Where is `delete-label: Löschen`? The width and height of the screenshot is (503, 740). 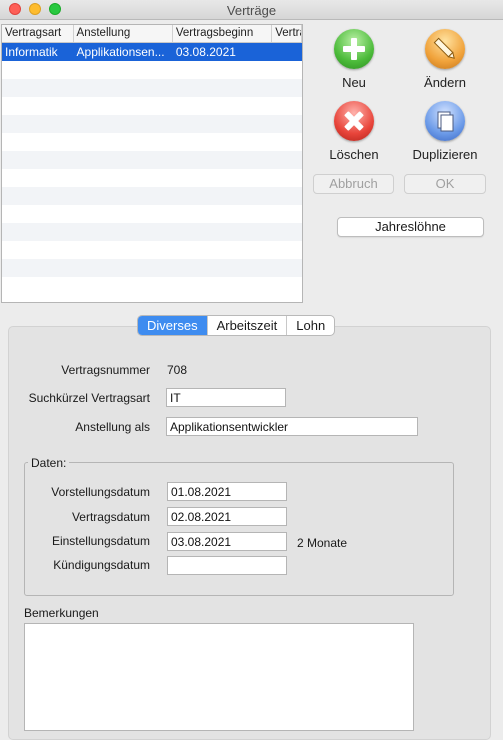 delete-label: Löschen is located at coordinates (354, 154).